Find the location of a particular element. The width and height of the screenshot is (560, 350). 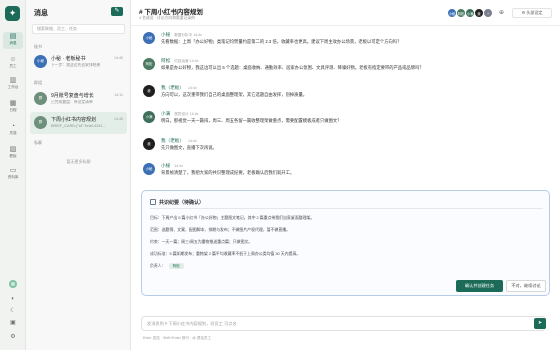

conversation-preview: 下一步：我这边先去安排结果 is located at coordinates (76, 65).